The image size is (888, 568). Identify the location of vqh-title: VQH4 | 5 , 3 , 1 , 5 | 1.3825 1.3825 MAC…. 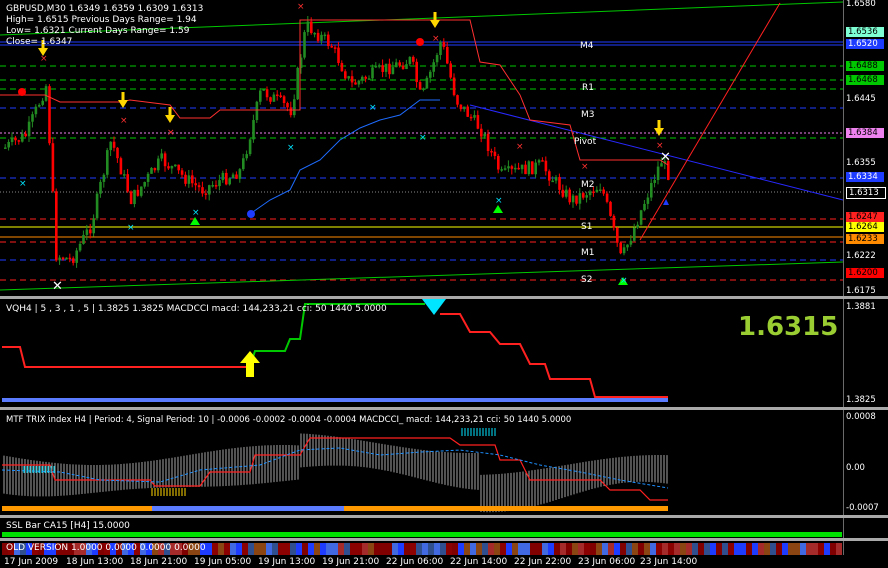
(196, 309).